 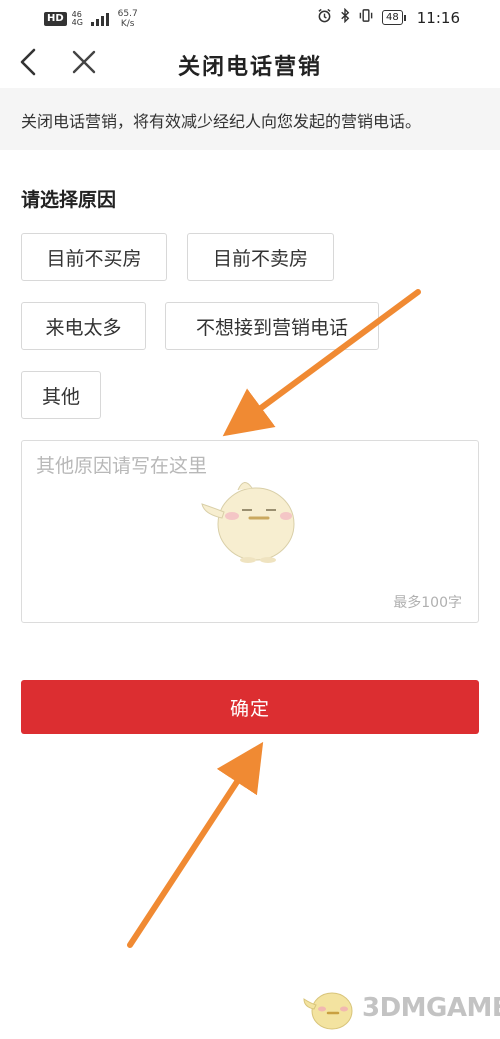 I want to click on site-watermark: 3DMGAME, so click(x=400, y=1009).